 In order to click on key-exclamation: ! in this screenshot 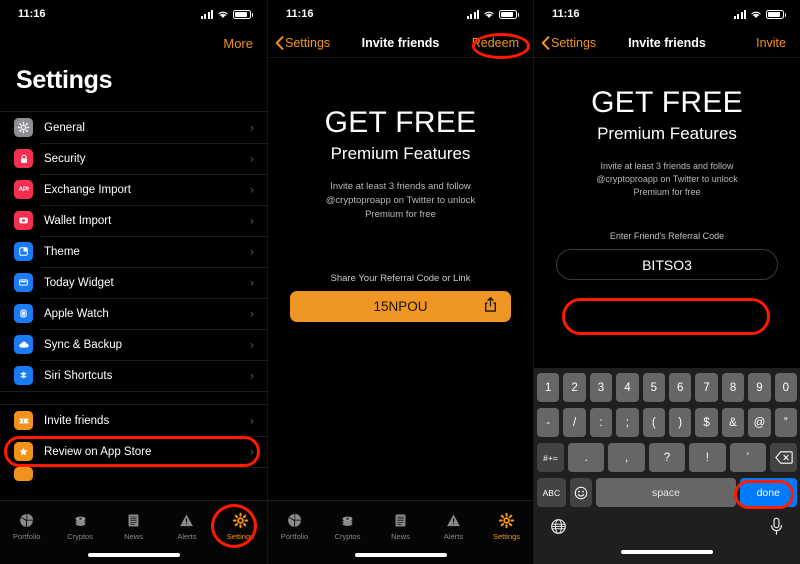, I will do `click(707, 457)`.